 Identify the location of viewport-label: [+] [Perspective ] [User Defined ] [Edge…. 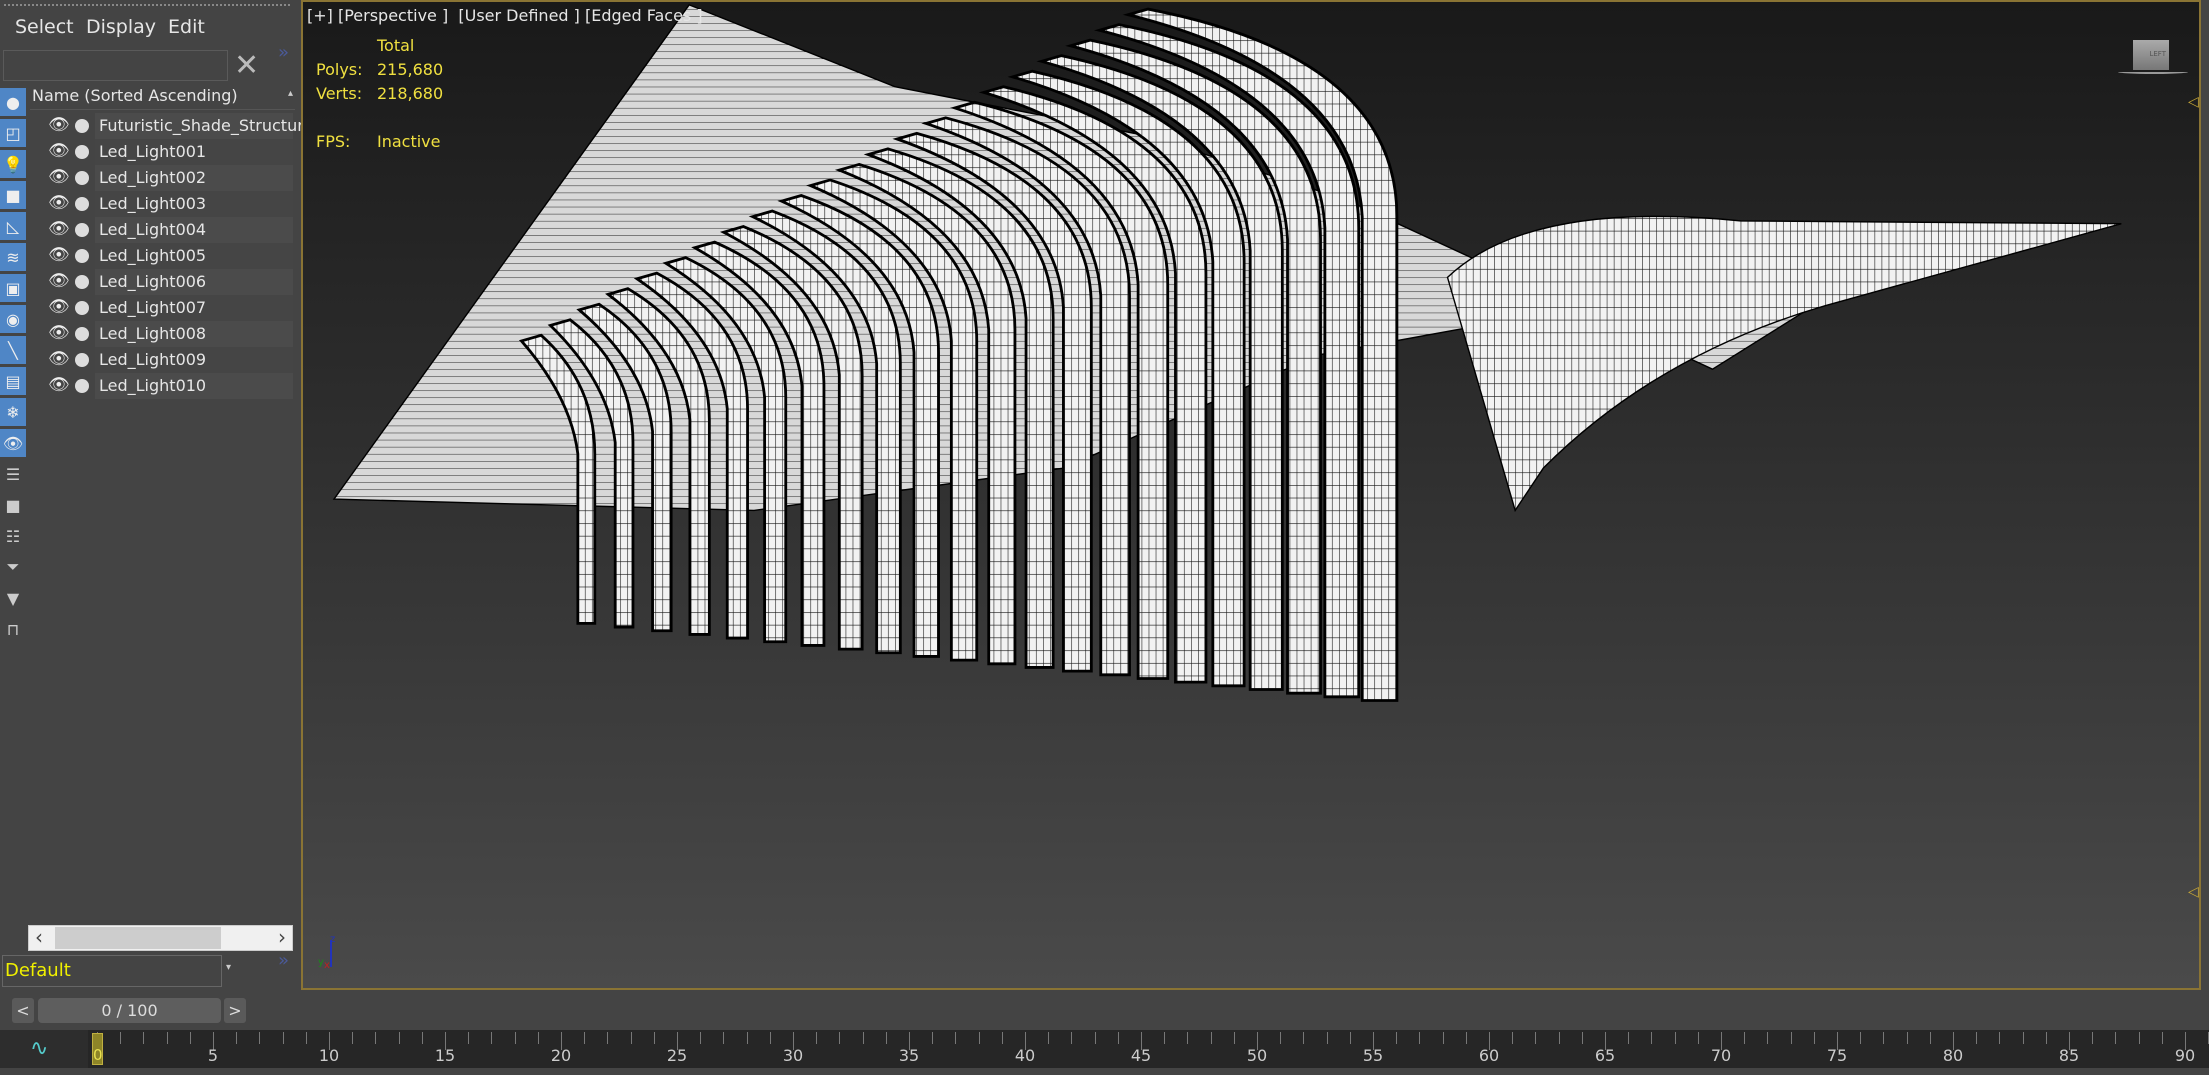
(505, 15).